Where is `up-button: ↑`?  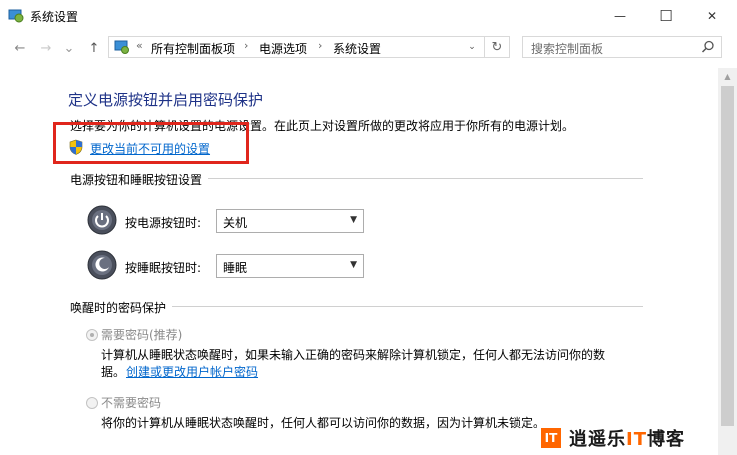 up-button: ↑ is located at coordinates (94, 48).